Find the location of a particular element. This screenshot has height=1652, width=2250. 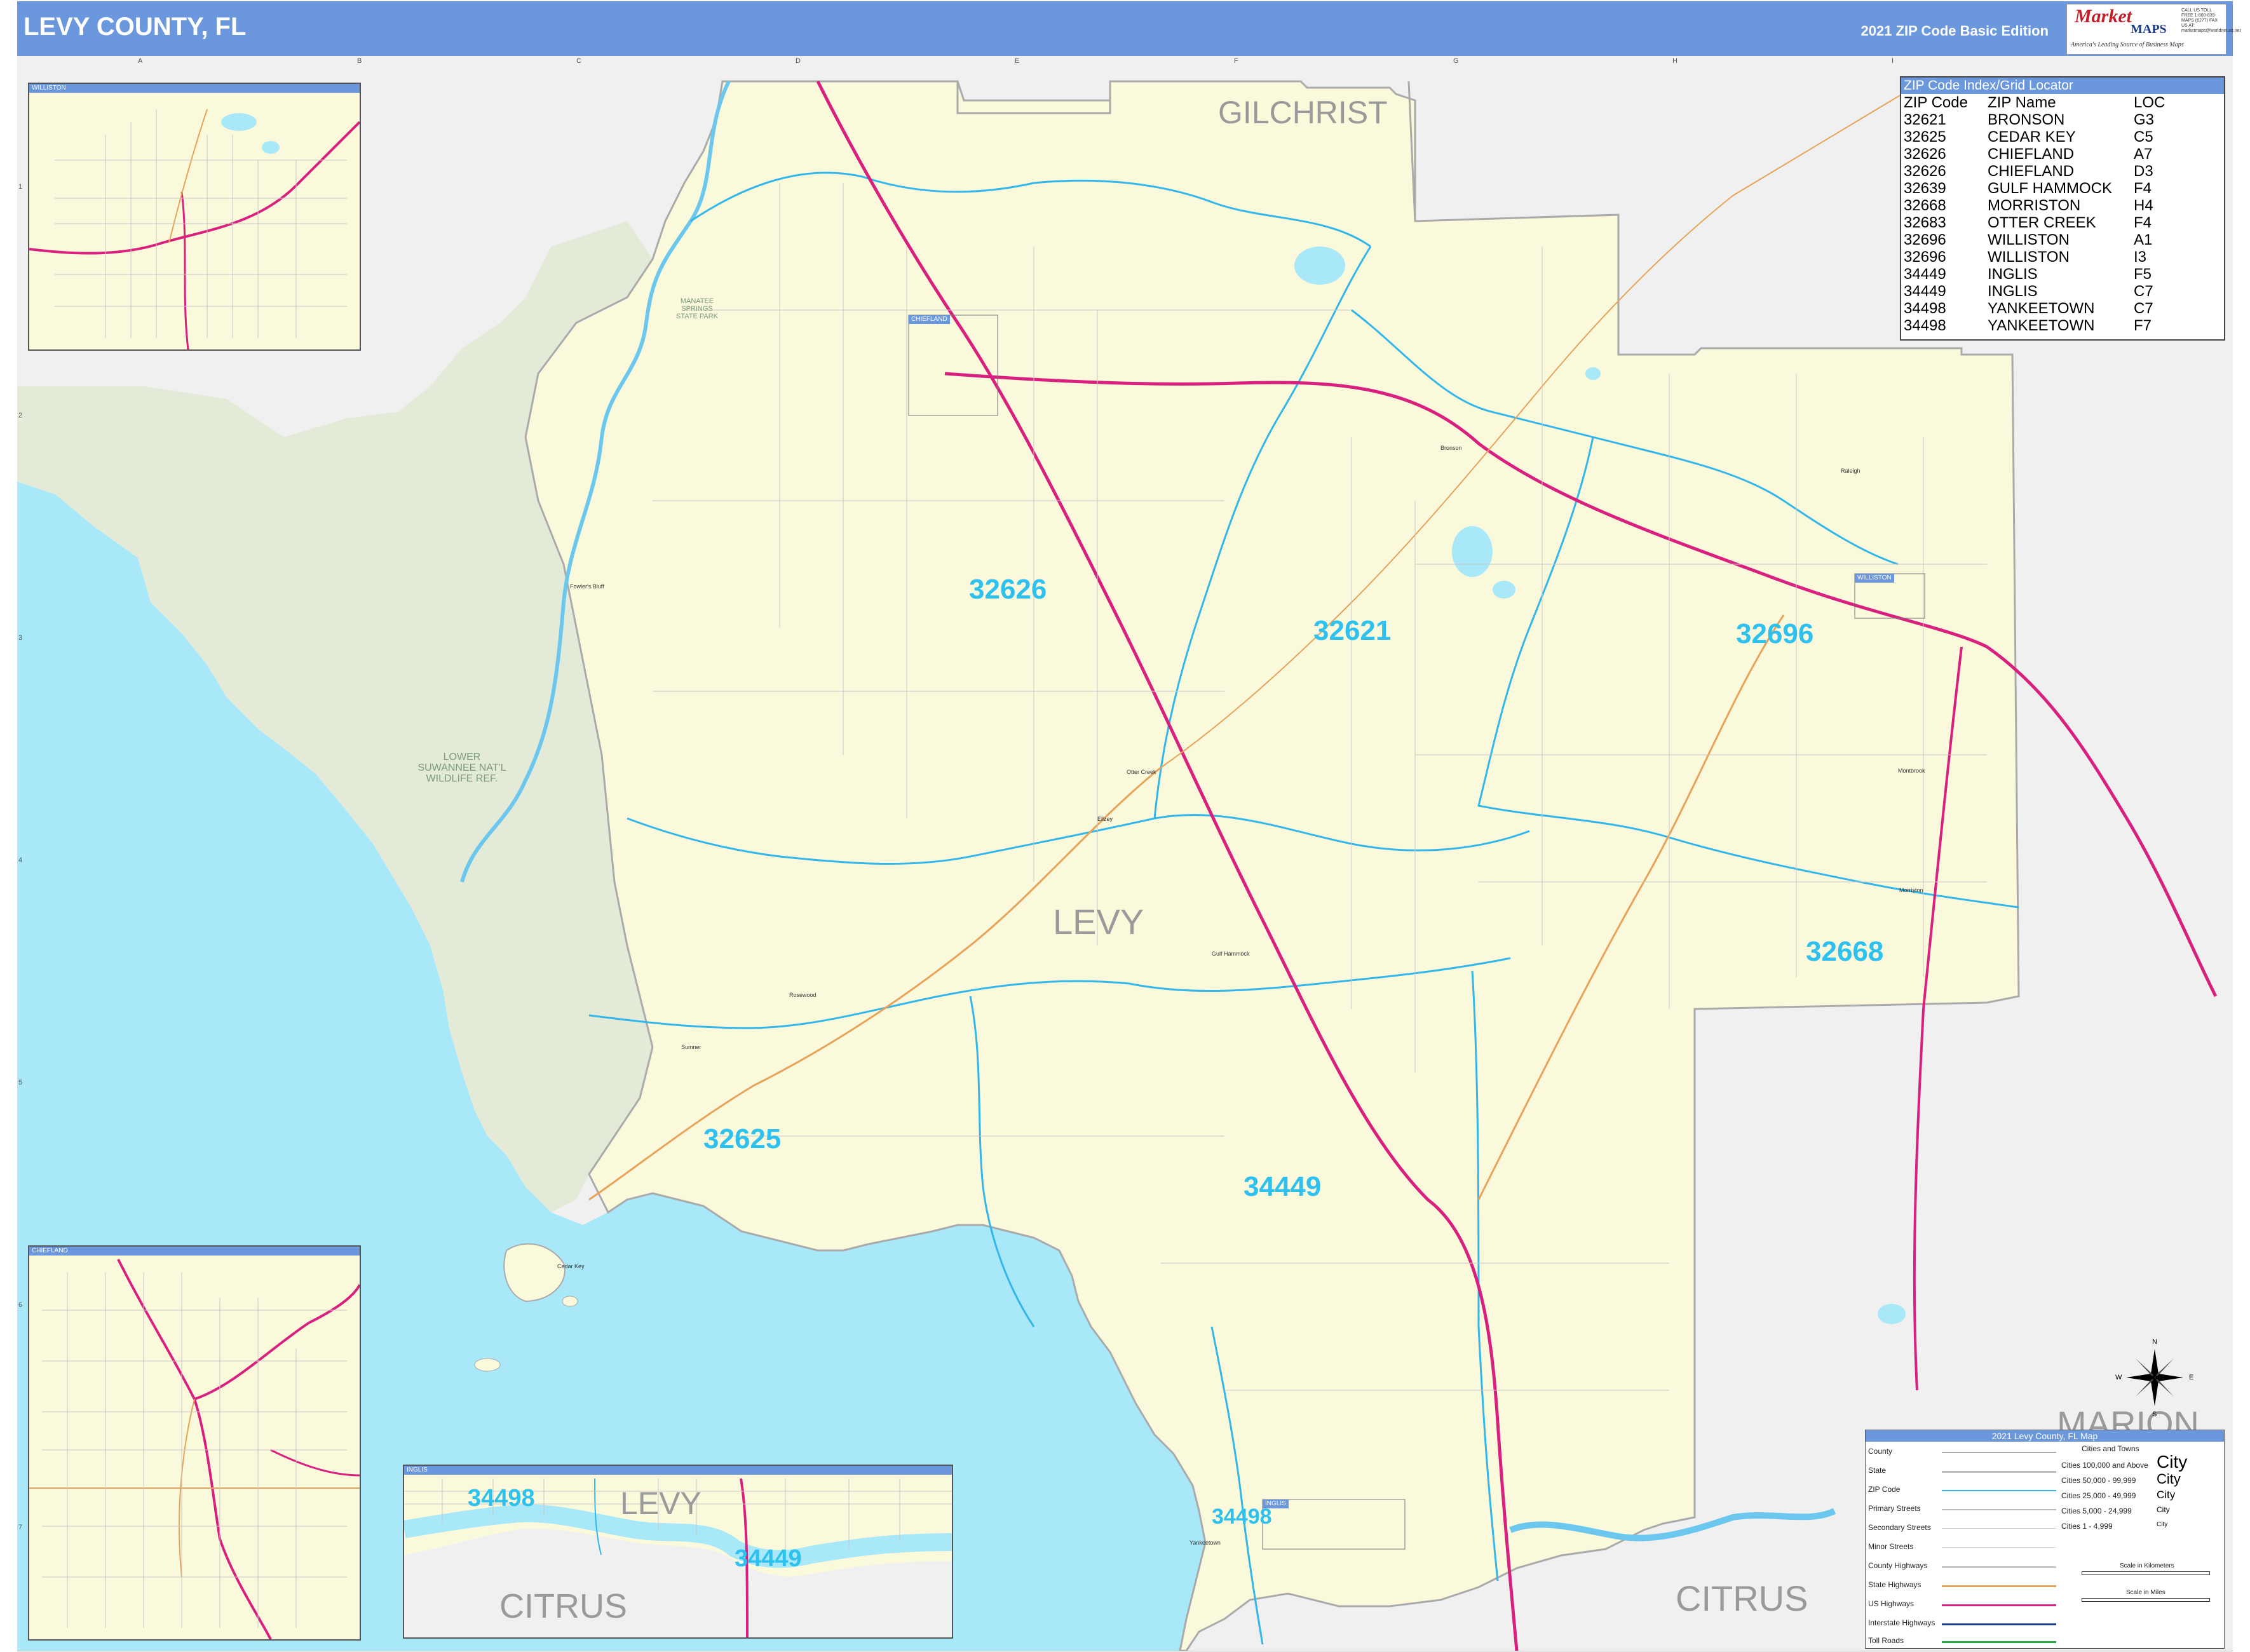

williston-inset-map is located at coordinates (194, 229).